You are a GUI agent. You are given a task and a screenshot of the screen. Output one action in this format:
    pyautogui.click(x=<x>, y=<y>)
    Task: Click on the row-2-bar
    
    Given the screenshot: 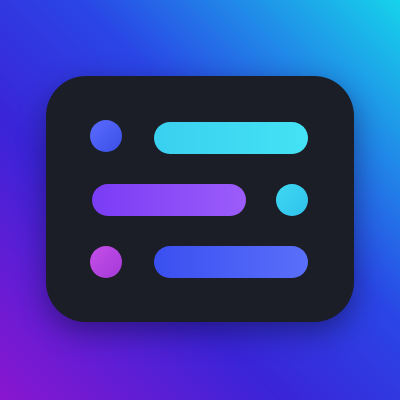 What is the action you would take?
    pyautogui.click(x=169, y=200)
    